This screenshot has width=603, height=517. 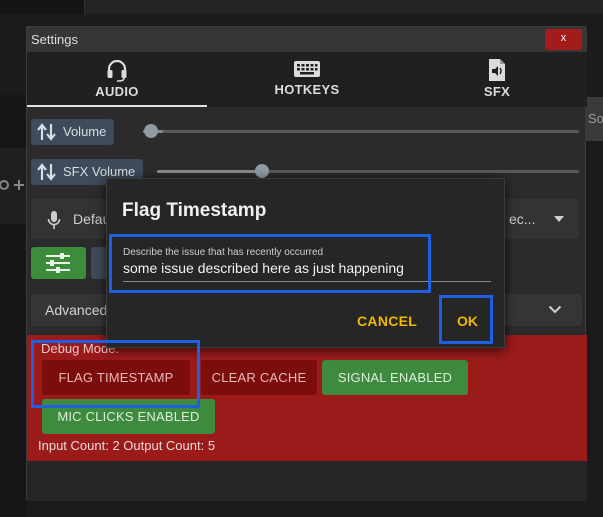 What do you see at coordinates (497, 91) in the screenshot?
I see `tab-sfx-label: SFX` at bounding box center [497, 91].